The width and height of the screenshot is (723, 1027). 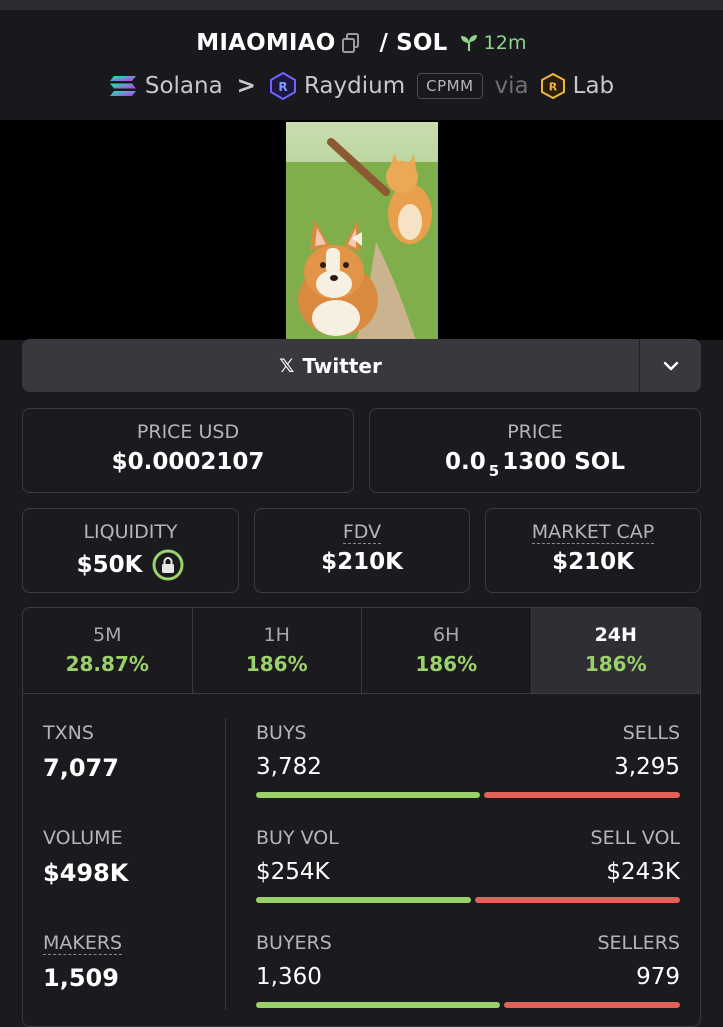 What do you see at coordinates (342, 365) in the screenshot?
I see `twitter-label: Twitter` at bounding box center [342, 365].